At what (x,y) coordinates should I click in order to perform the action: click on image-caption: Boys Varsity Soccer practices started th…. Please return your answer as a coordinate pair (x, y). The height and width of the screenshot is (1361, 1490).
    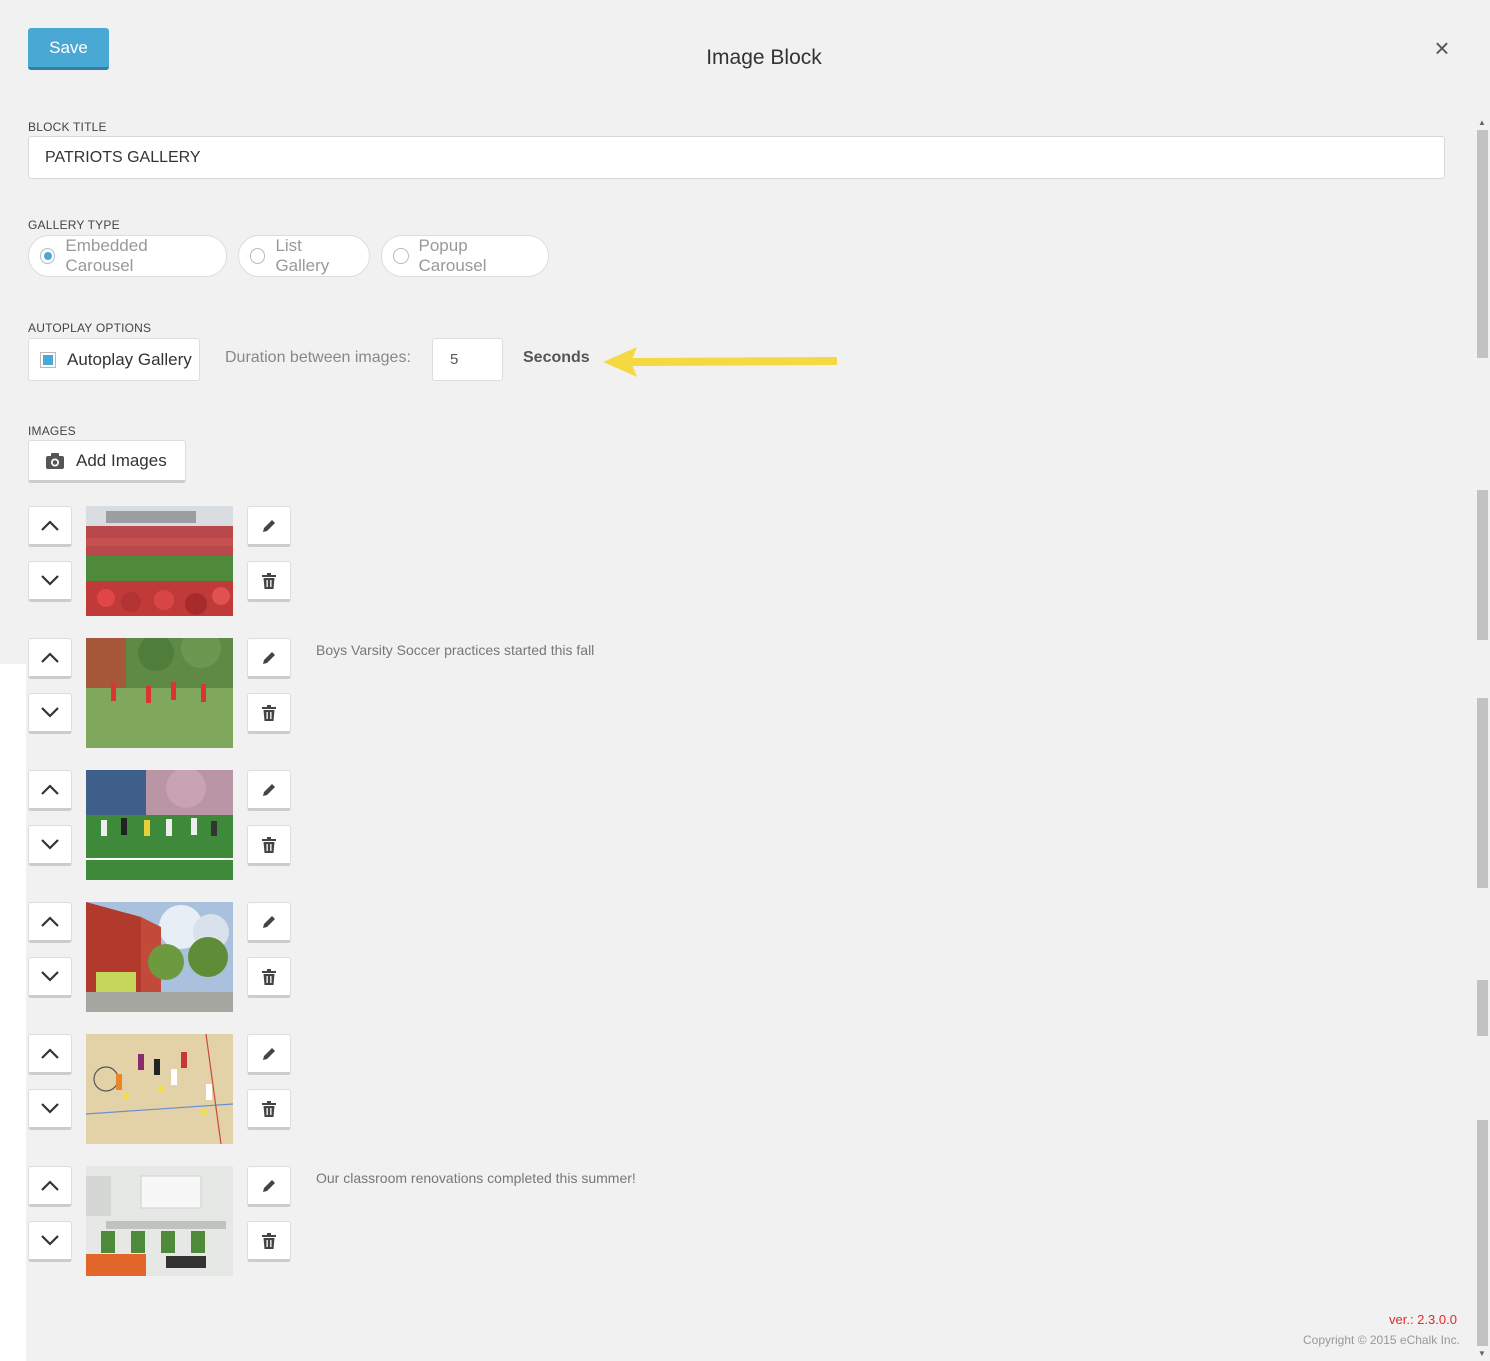
    Looking at the image, I should click on (455, 650).